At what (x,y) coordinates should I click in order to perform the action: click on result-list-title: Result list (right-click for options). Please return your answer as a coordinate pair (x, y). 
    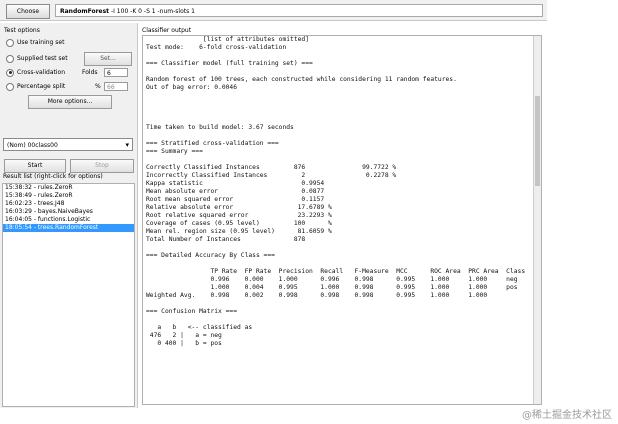
    Looking at the image, I should click on (53, 176).